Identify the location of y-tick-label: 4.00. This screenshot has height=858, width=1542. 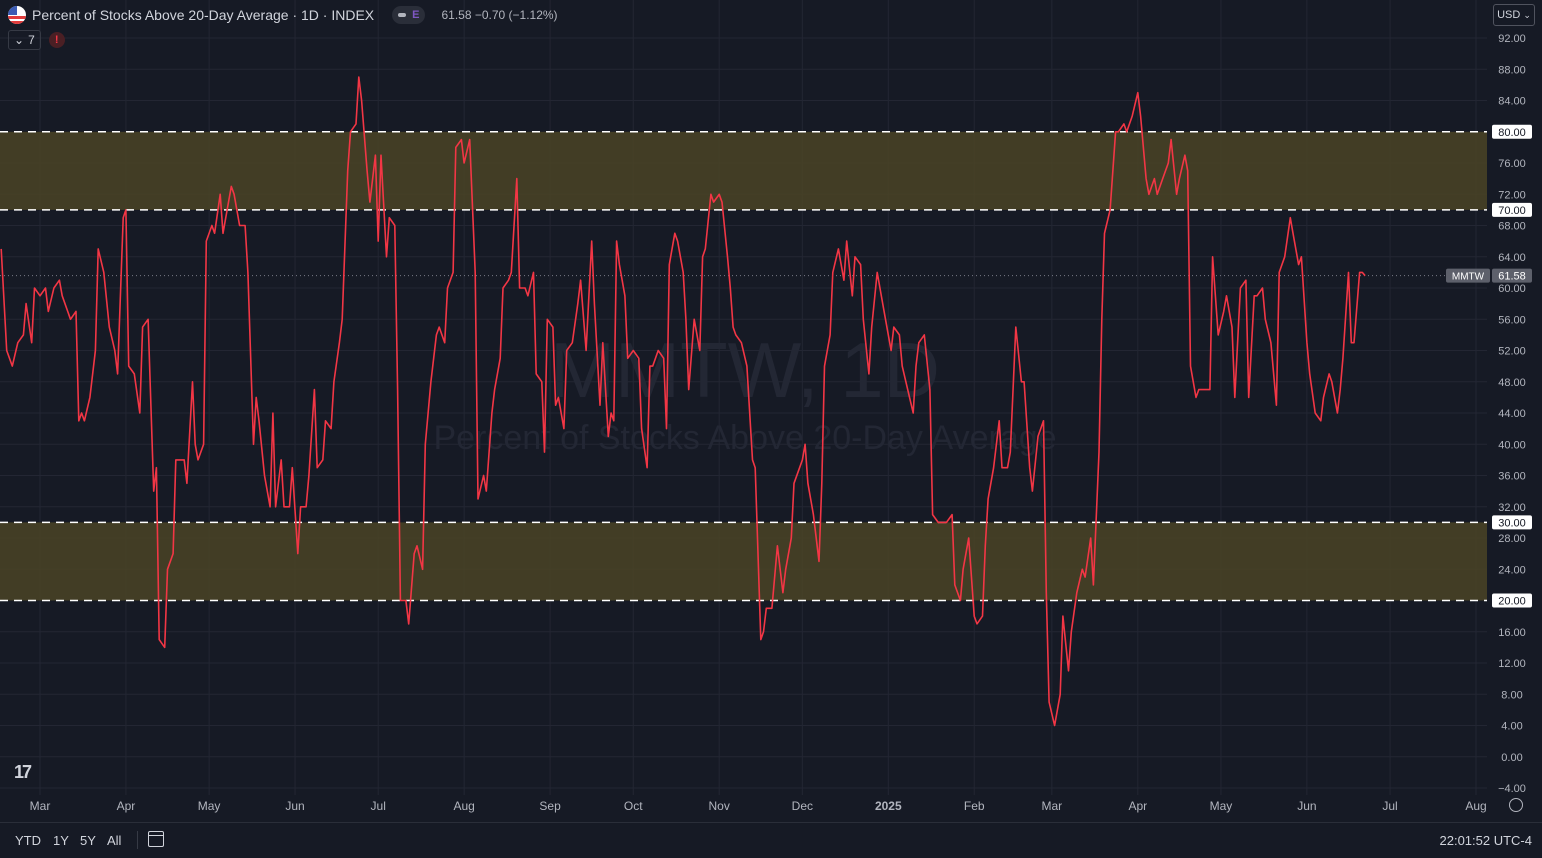
(1511, 727).